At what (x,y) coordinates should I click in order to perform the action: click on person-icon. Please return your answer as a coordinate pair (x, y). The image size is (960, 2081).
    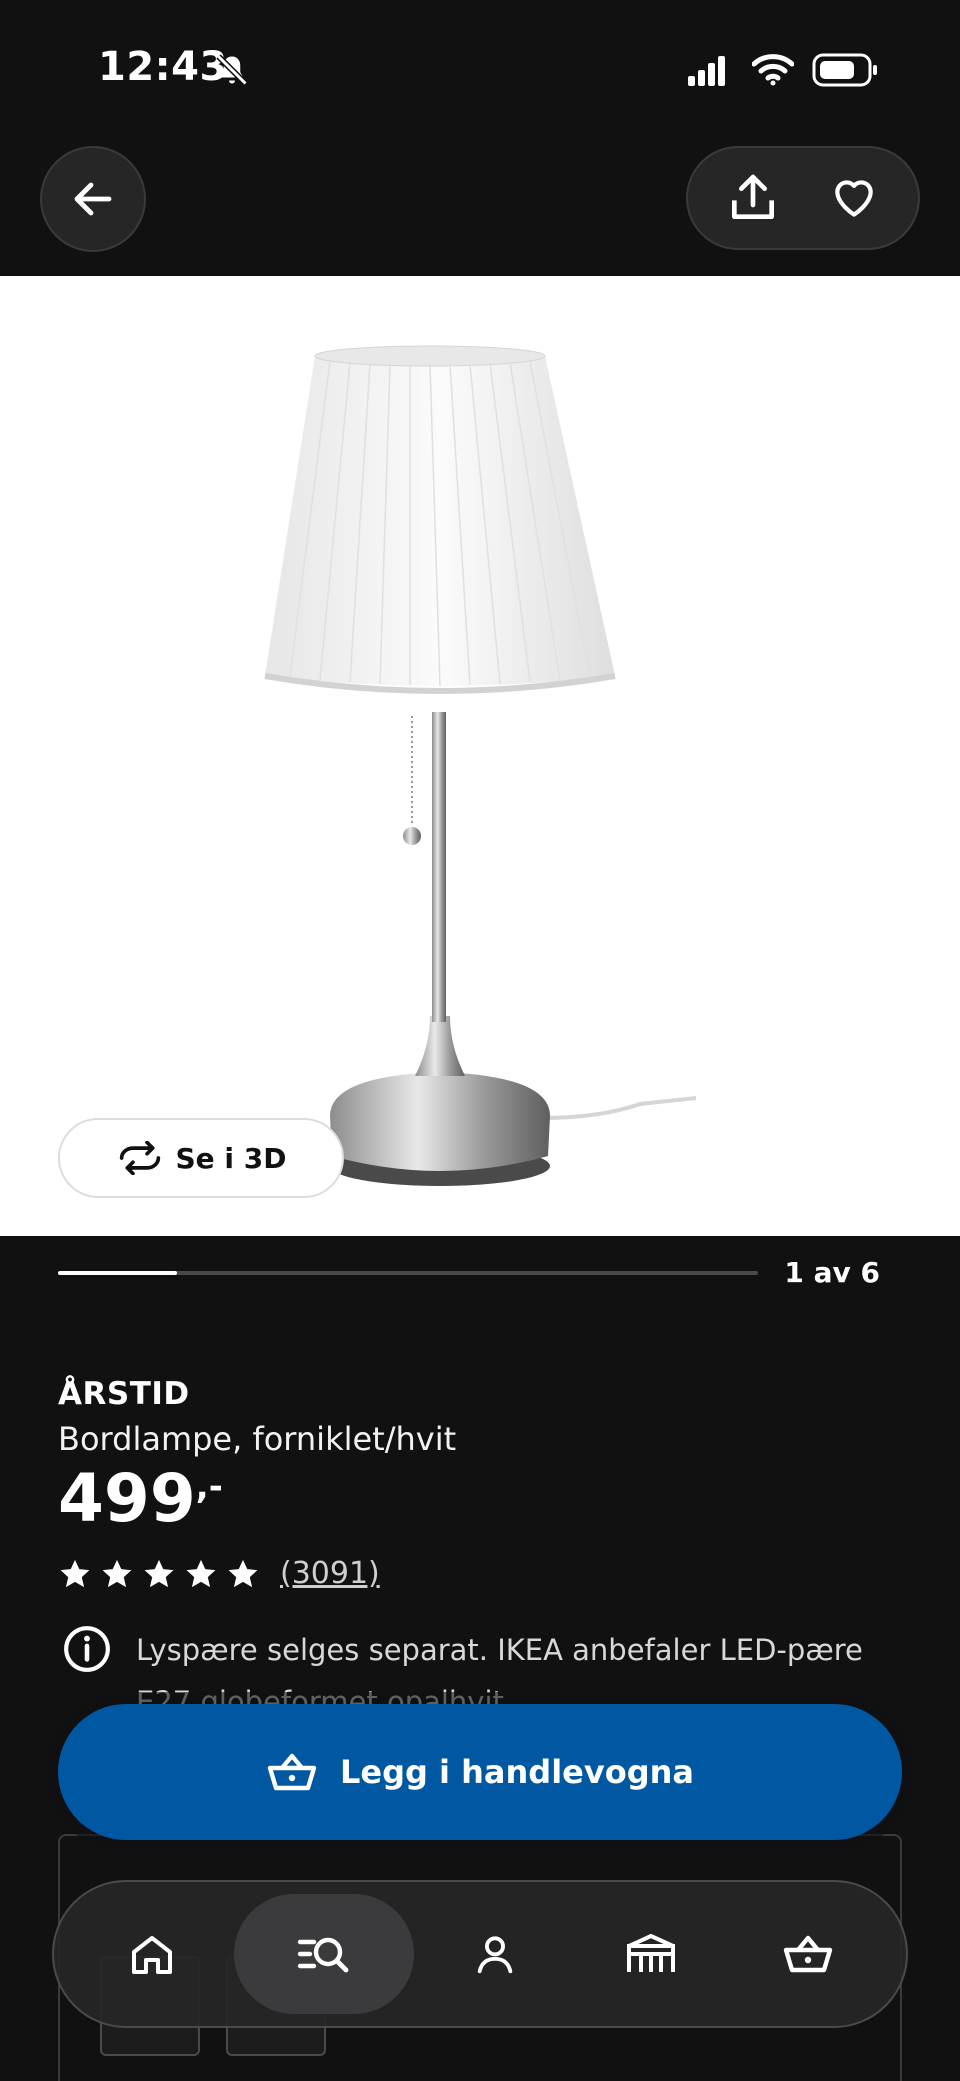
    Looking at the image, I should click on (495, 1955).